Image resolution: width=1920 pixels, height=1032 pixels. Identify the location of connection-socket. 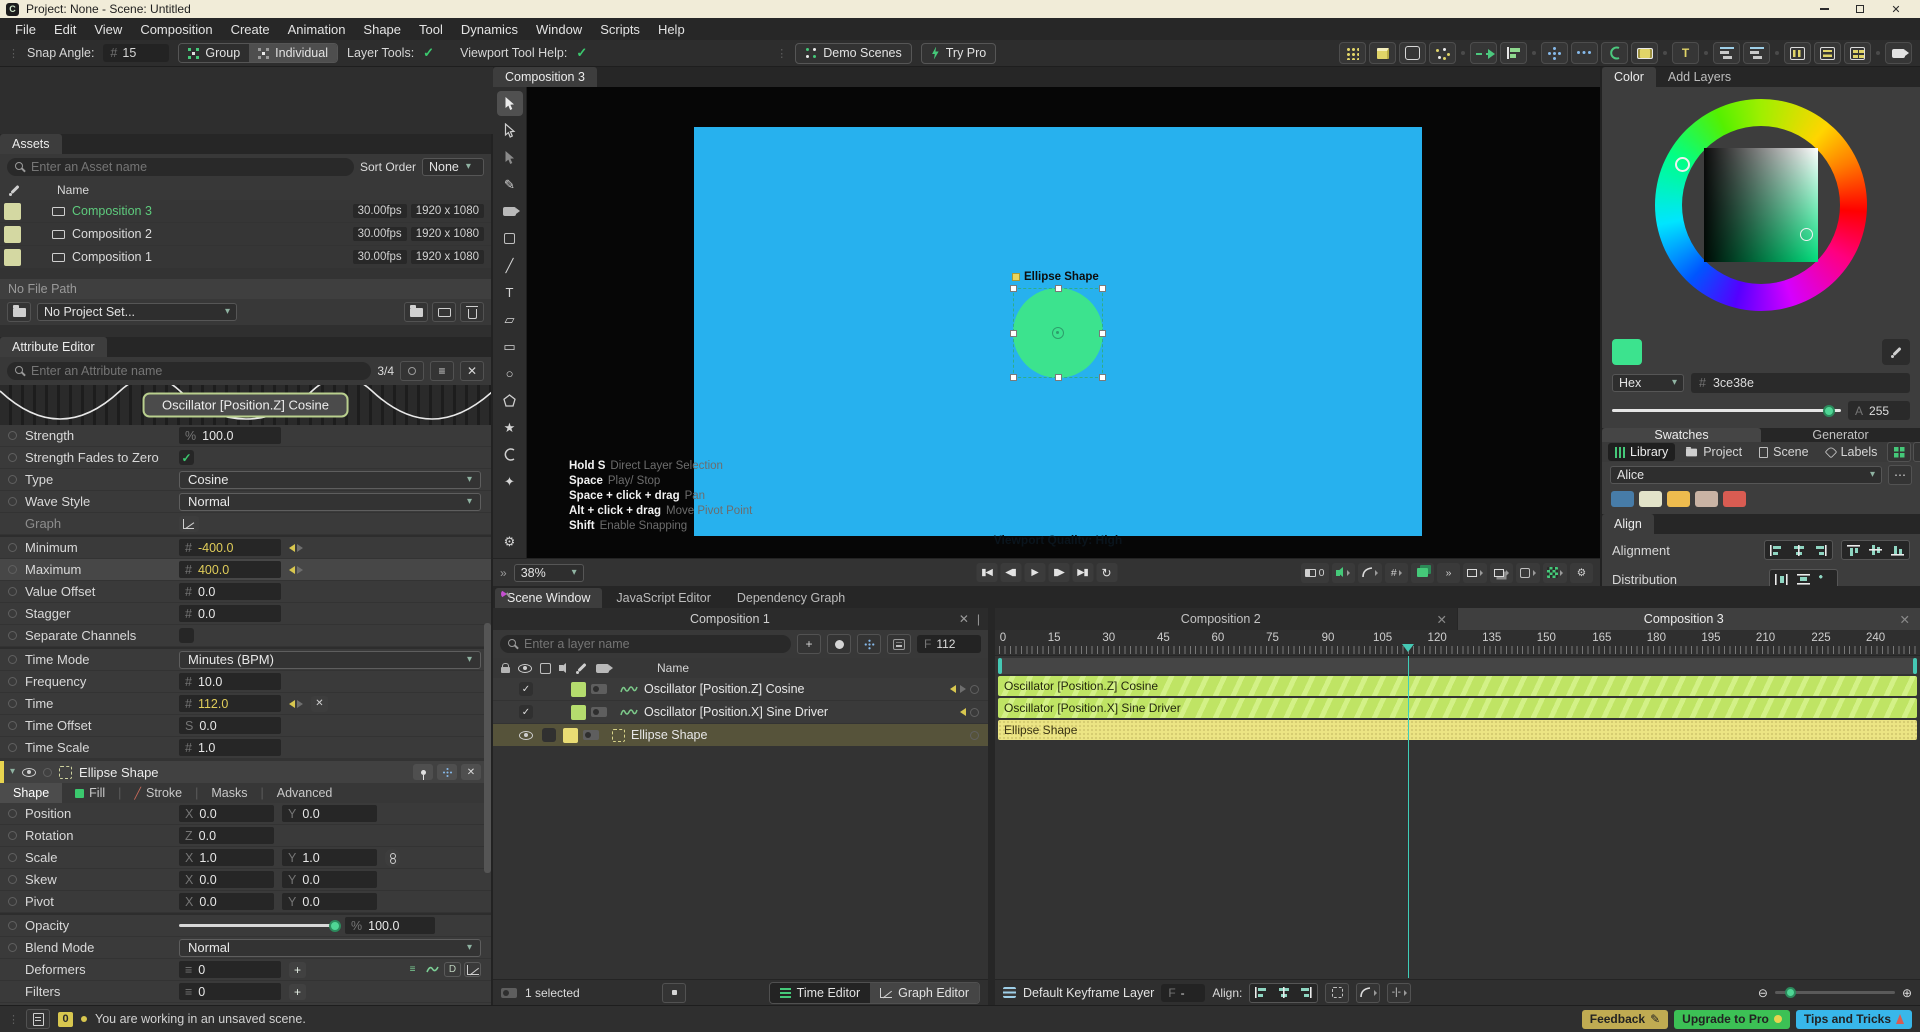
(974, 689).